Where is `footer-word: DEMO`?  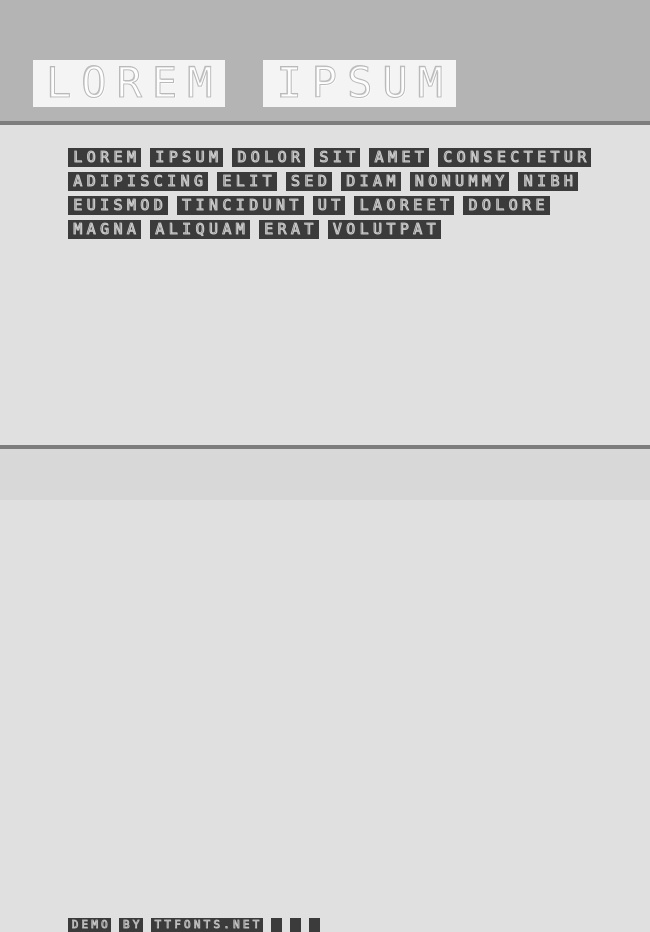 footer-word: DEMO is located at coordinates (90, 925).